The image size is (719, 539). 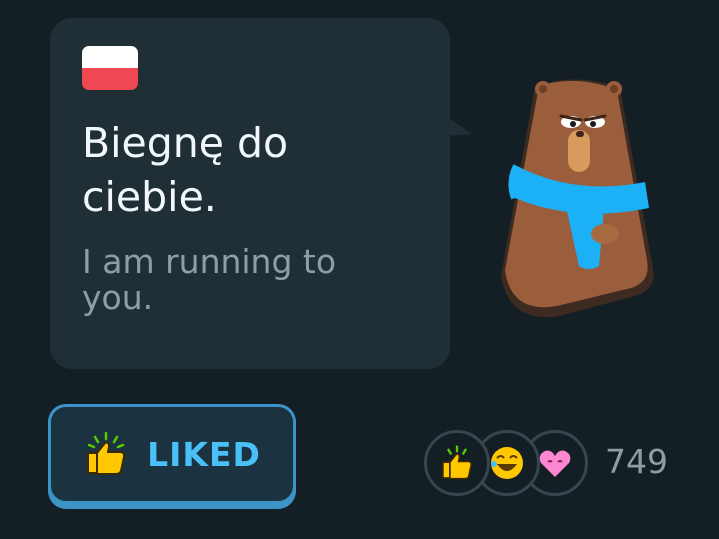 I want to click on reaction-summary, so click(x=507, y=466).